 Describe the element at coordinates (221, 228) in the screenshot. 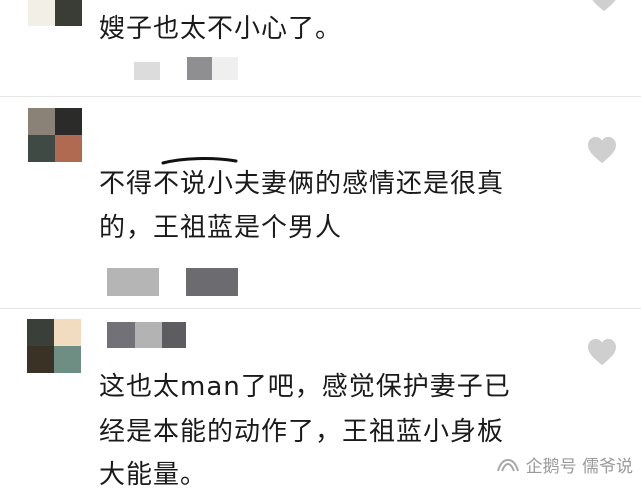

I see `comment-text: 的，王祖蓝是个男人` at that location.